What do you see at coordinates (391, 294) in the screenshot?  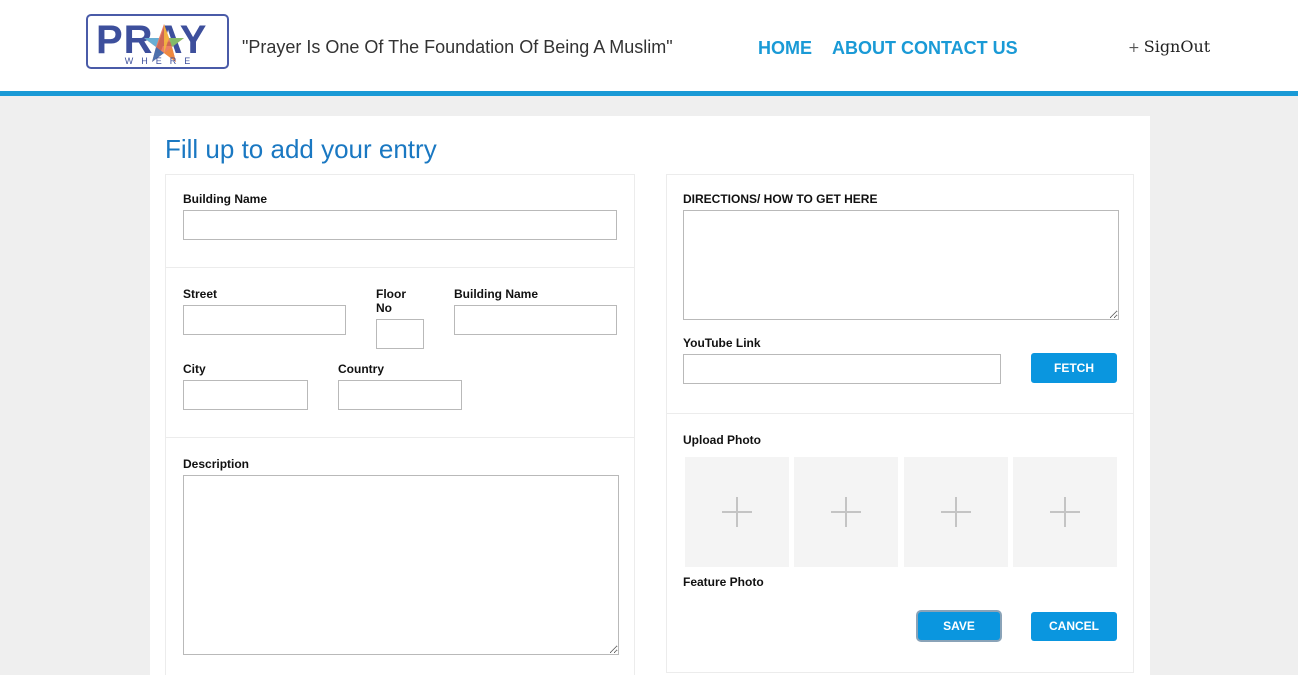 I see `floor-no-label-line1: Floor` at bounding box center [391, 294].